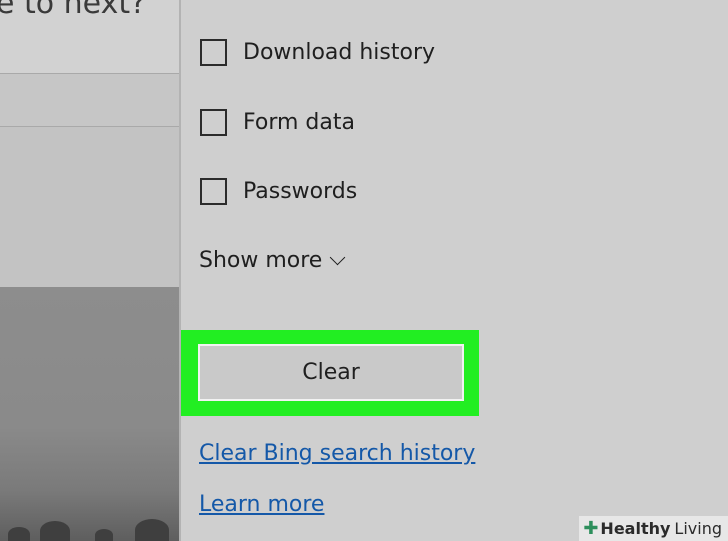 The height and width of the screenshot is (541, 728). Describe the element at coordinates (300, 191) in the screenshot. I see `passwords-label: Passwords` at that location.